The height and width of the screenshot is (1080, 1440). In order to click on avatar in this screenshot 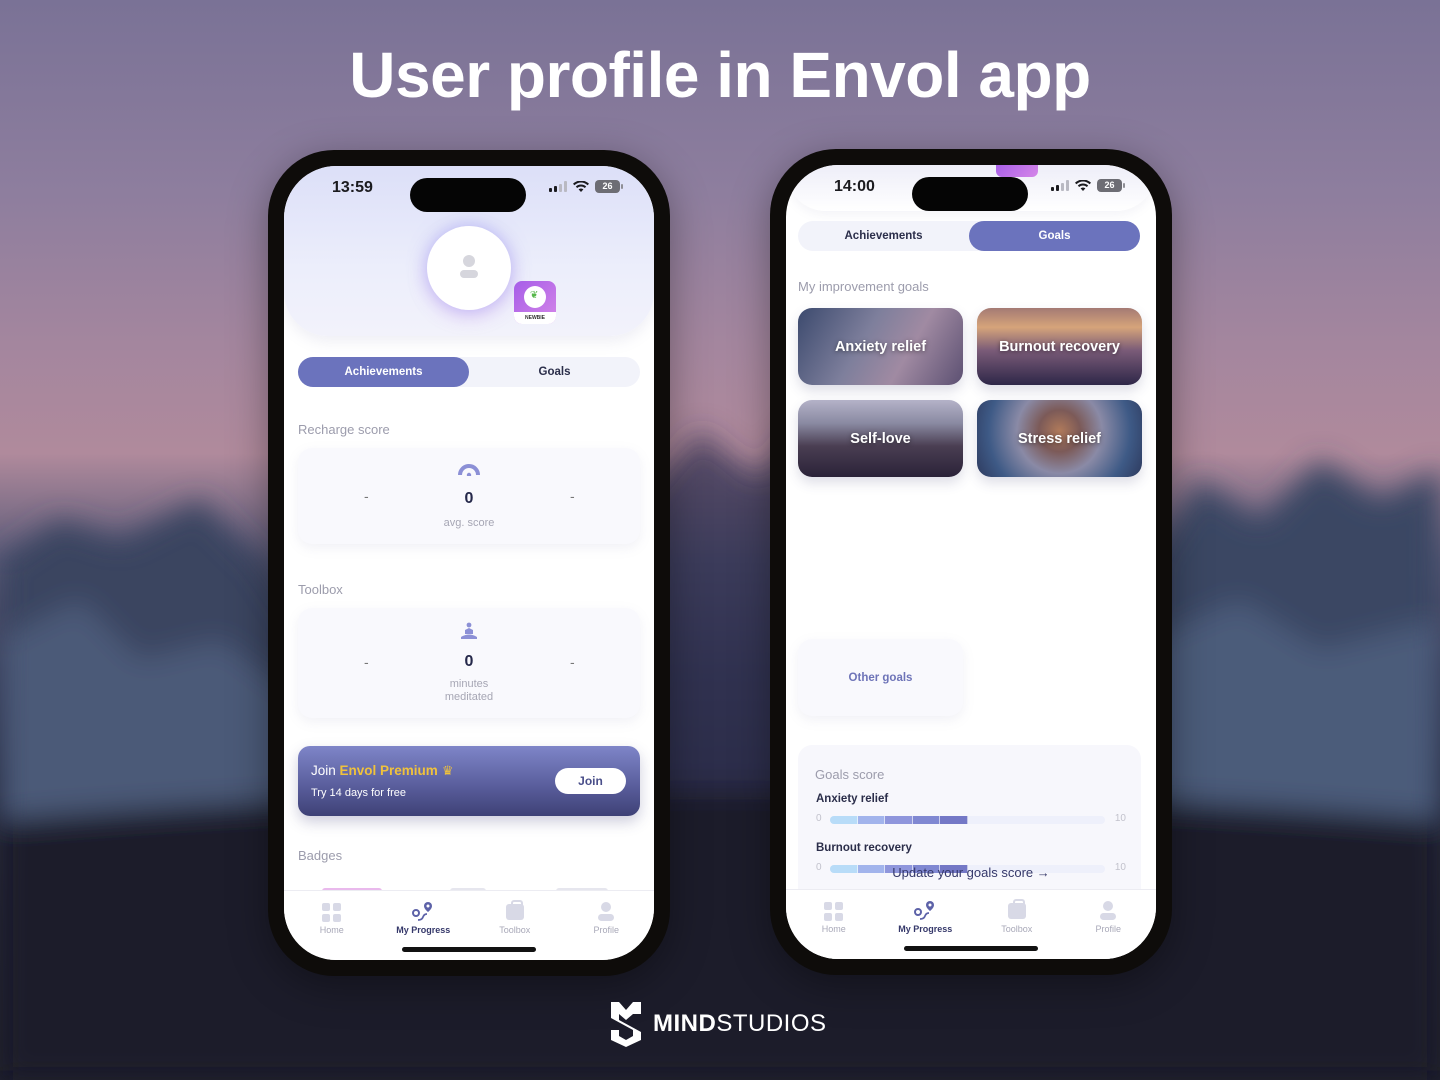, I will do `click(469, 268)`.